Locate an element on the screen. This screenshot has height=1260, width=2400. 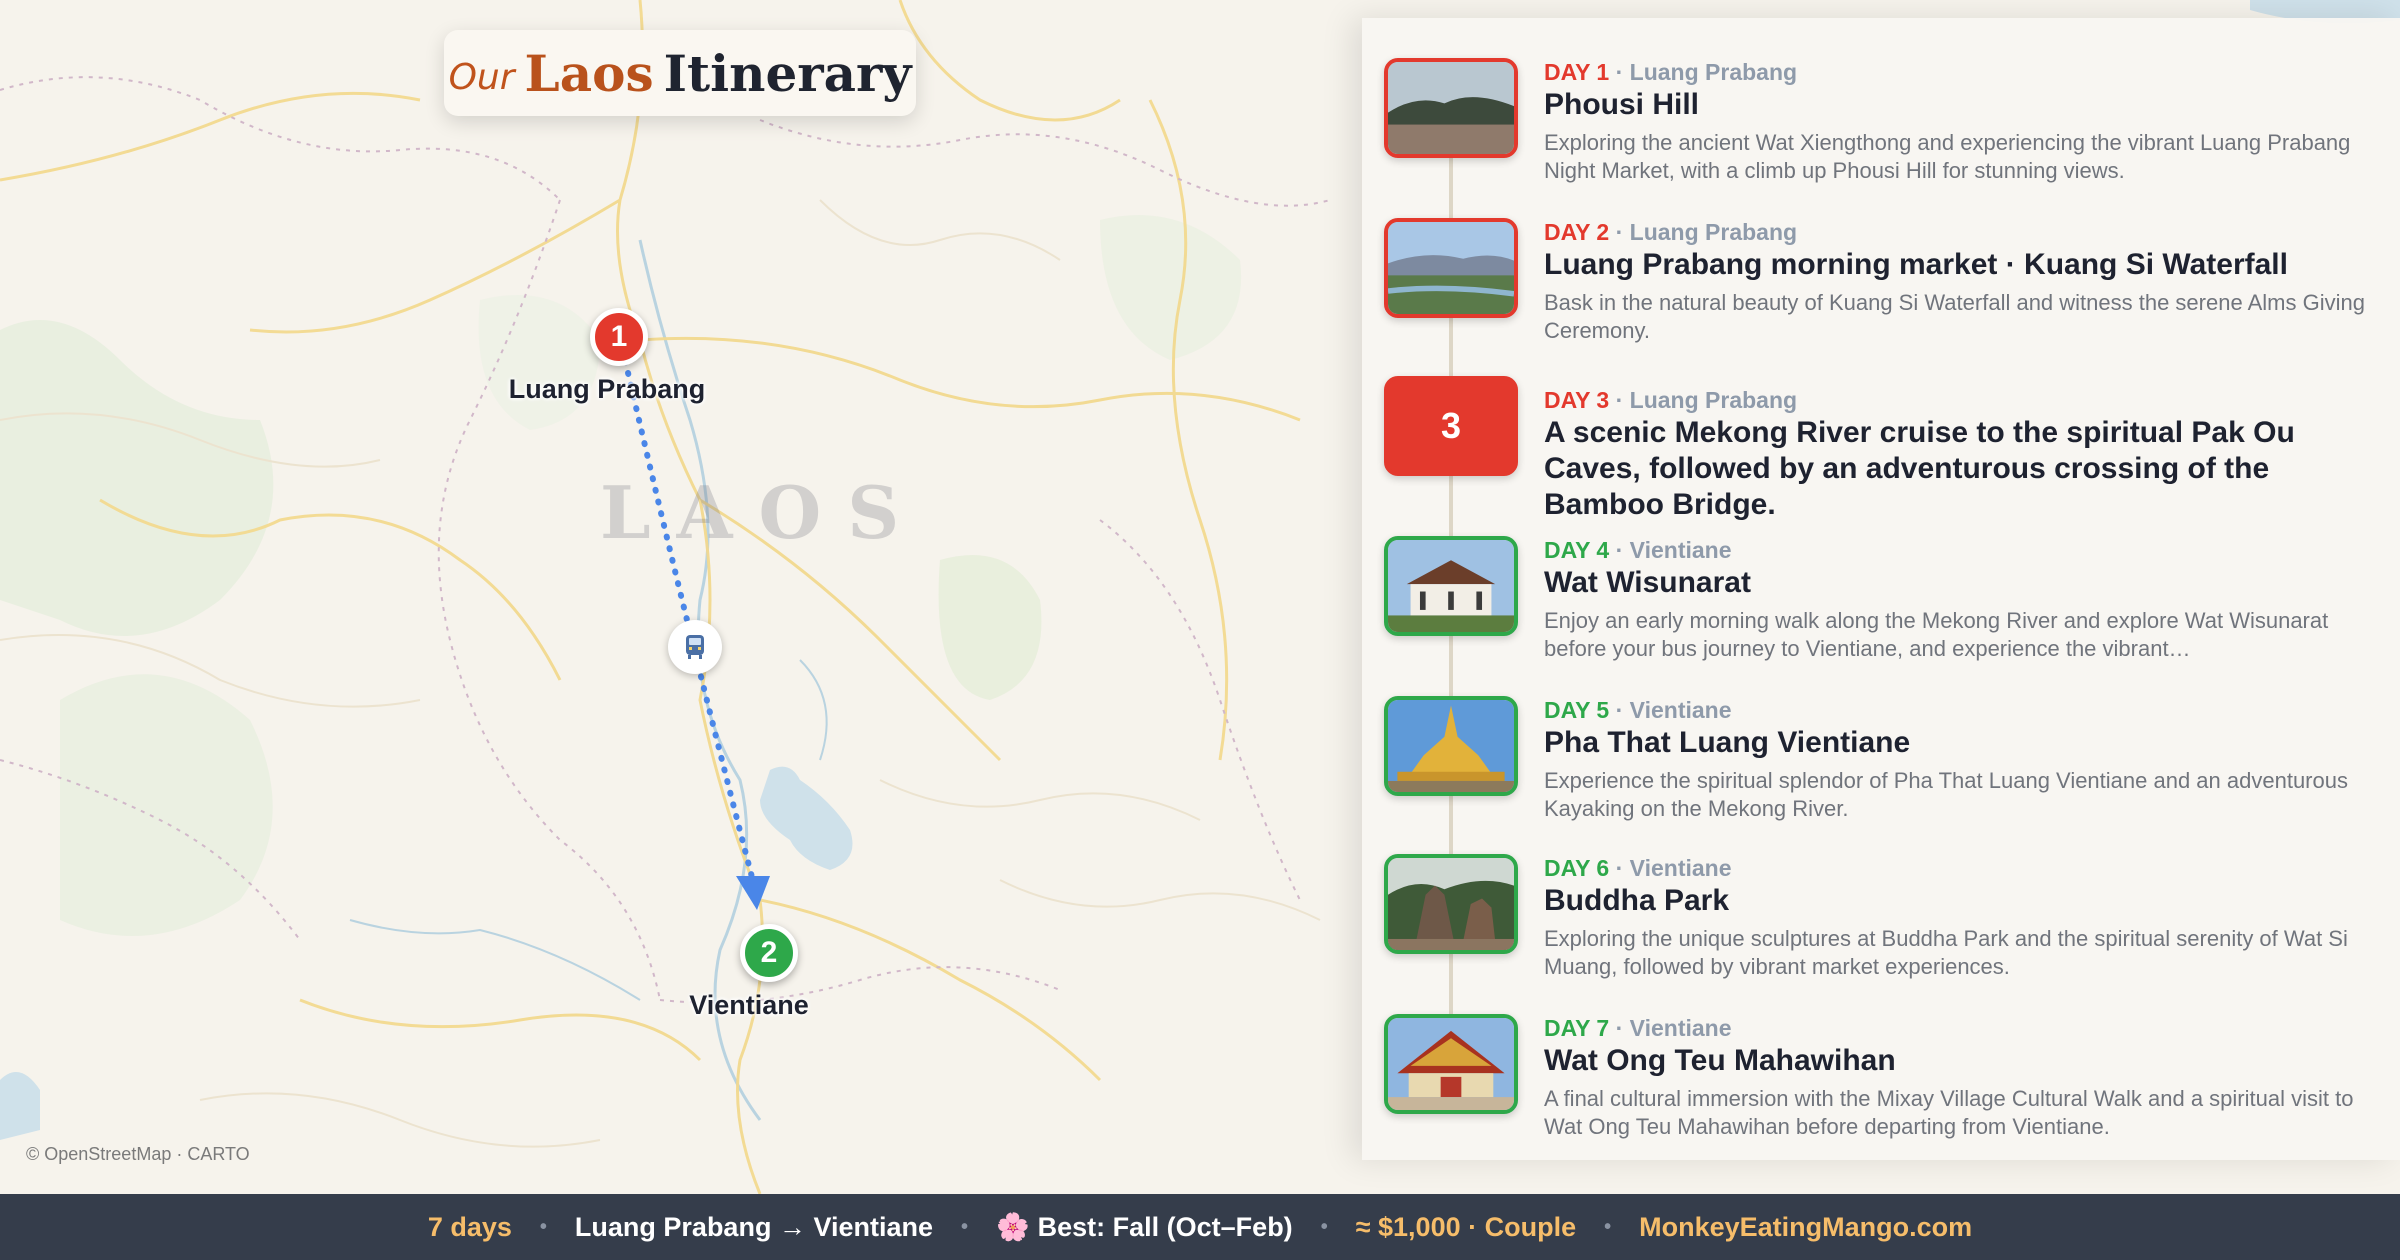
day-4-label: DAY 4 is located at coordinates (1577, 550).